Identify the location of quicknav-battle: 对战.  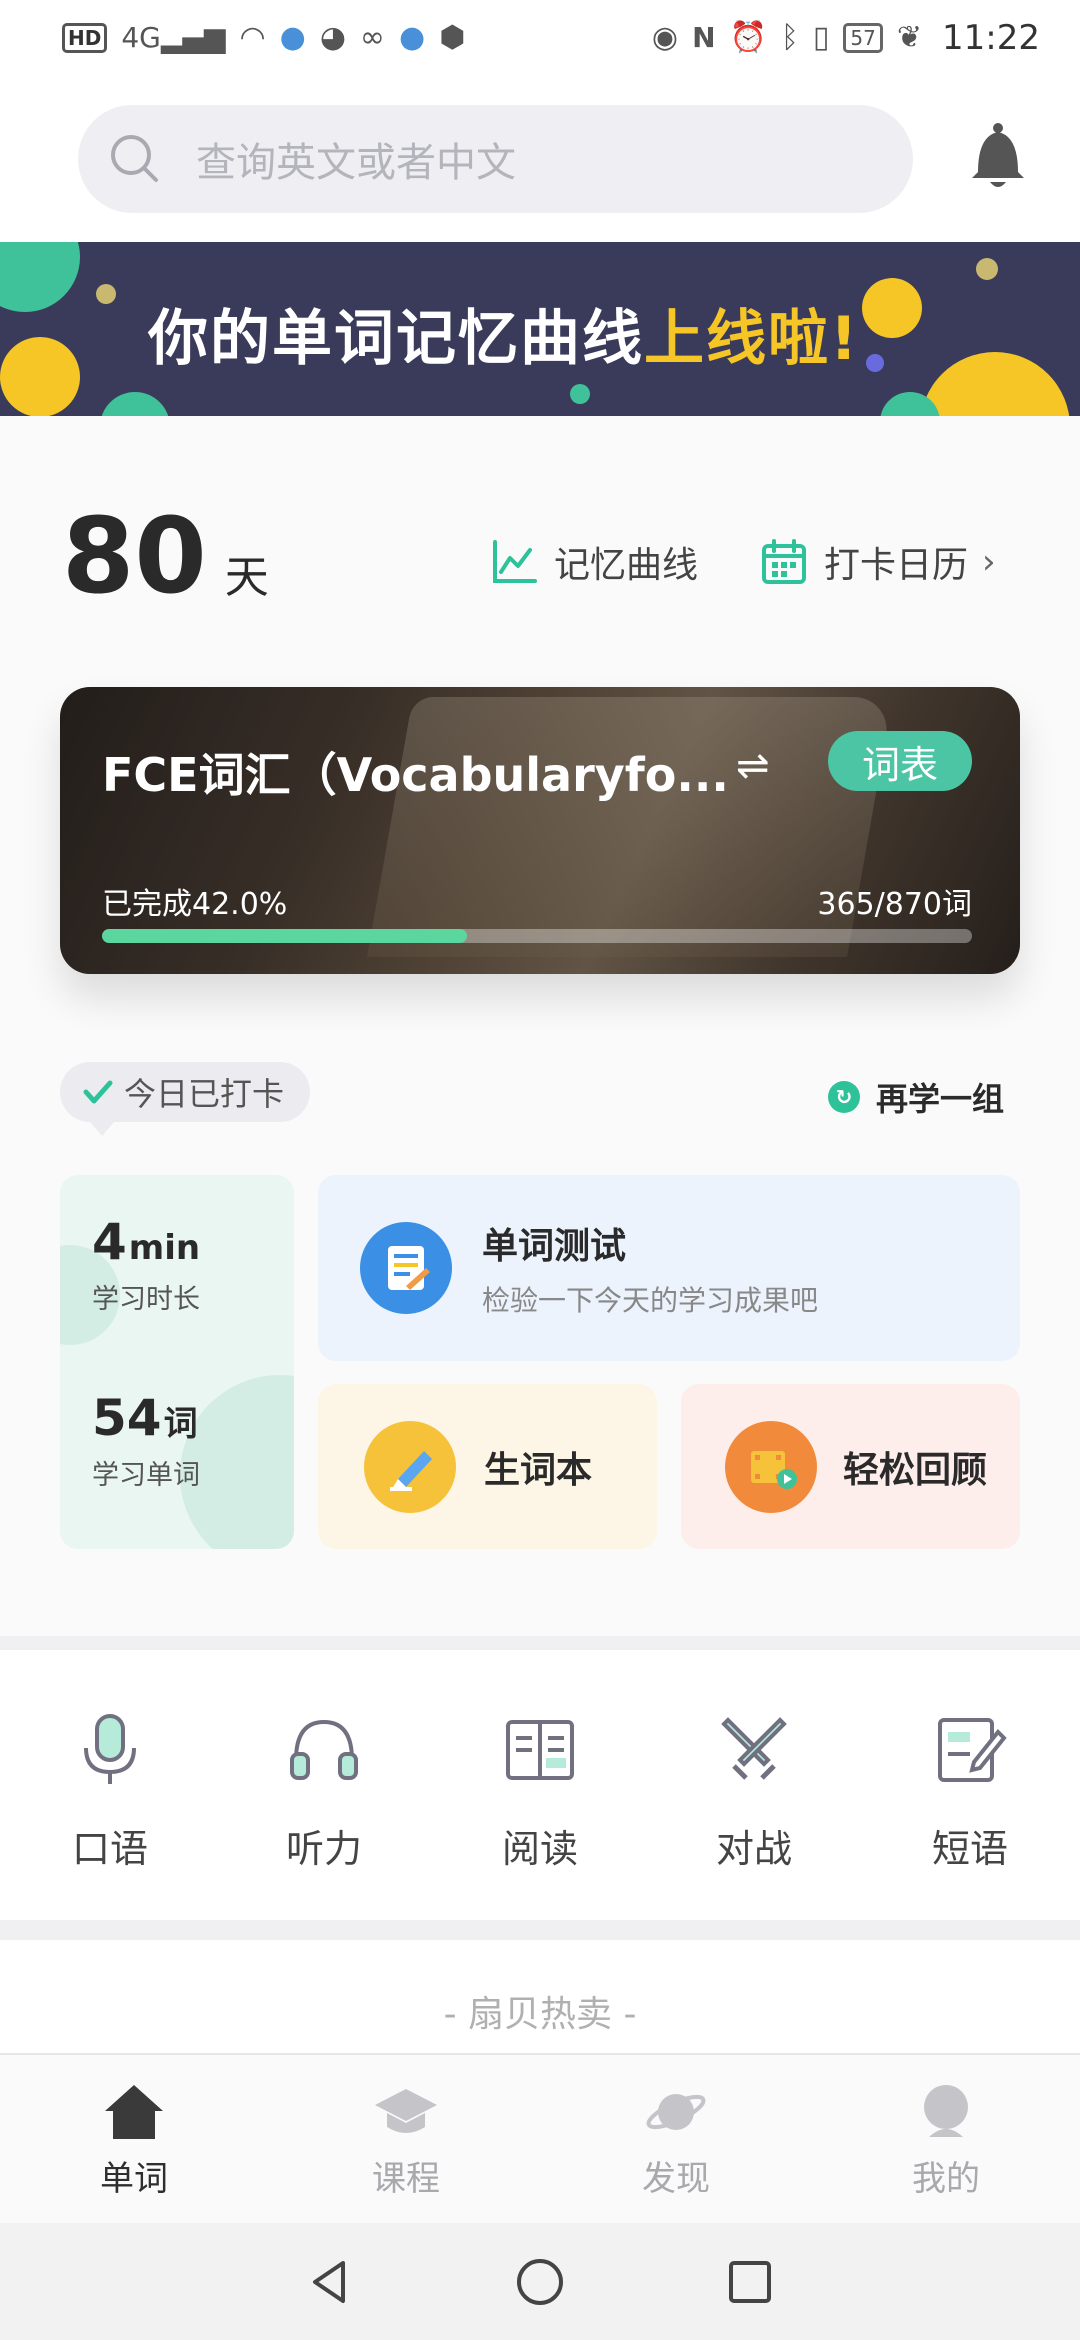
(754, 1791).